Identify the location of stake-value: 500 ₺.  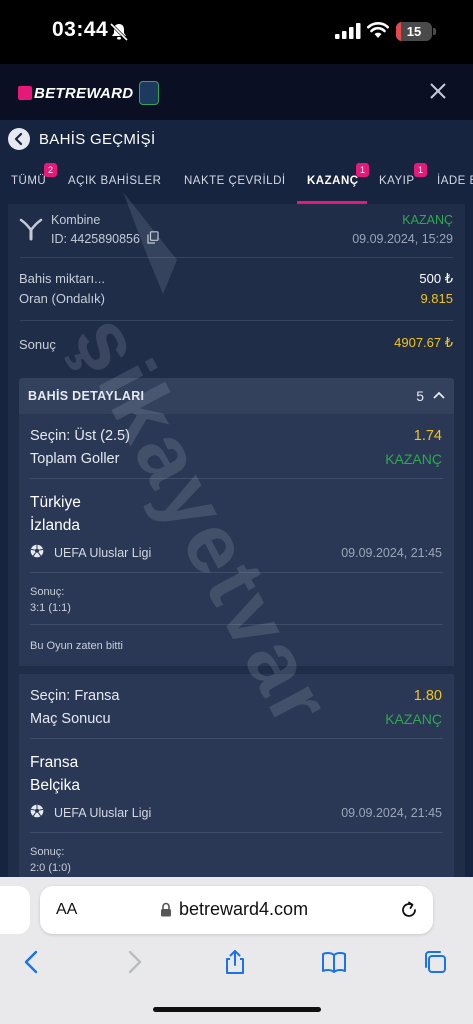
(436, 278).